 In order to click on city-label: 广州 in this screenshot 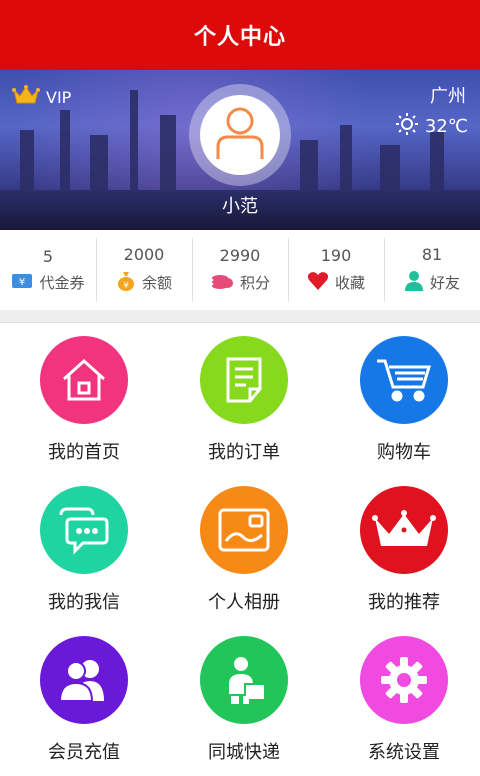, I will do `click(448, 96)`.